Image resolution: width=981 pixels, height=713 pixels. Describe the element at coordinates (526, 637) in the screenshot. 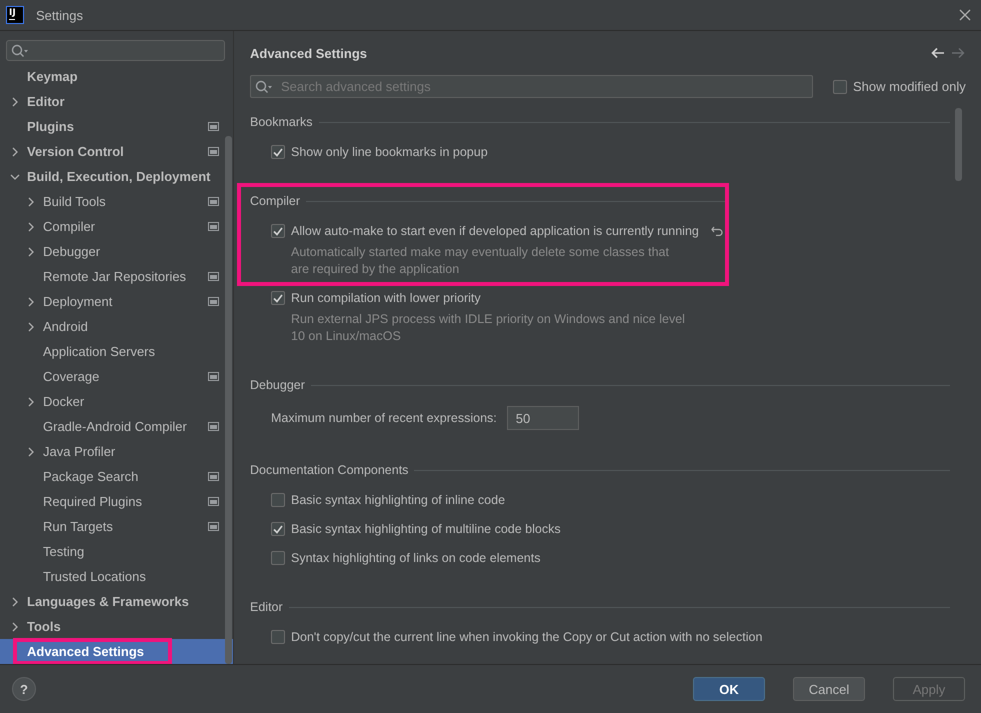

I see `setting-label: Don't copy/cut the current line when invoking the Copy or Cut action with no selection` at that location.